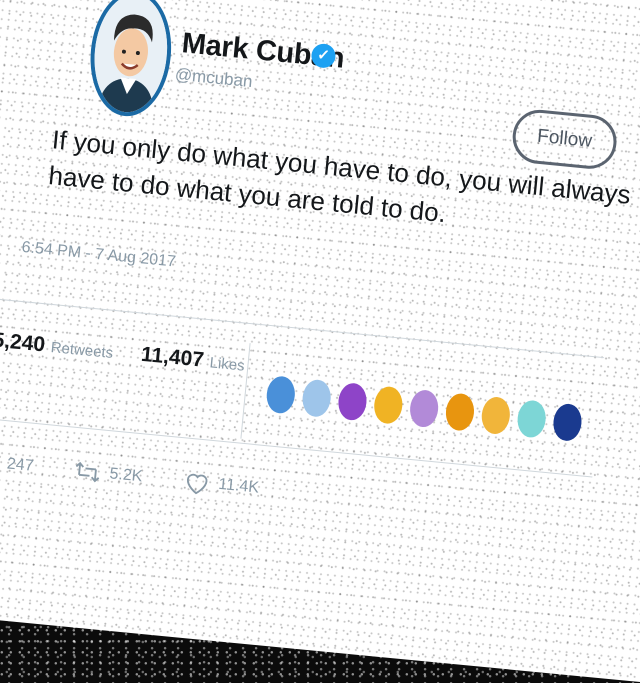 The image size is (640, 683). What do you see at coordinates (82, 350) in the screenshot?
I see `retweet-label: Retweets` at bounding box center [82, 350].